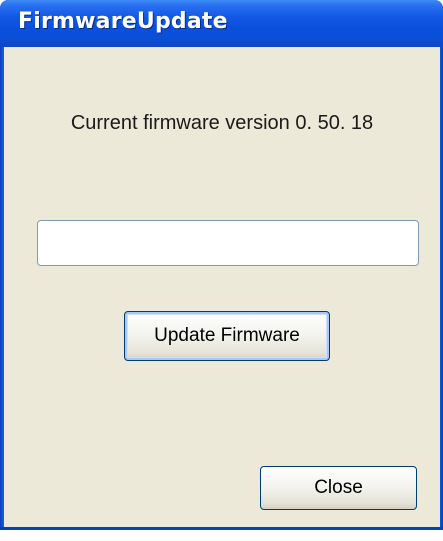 This screenshot has height=541, width=443. I want to click on update-firmware-button: Update Firmware, so click(227, 336).